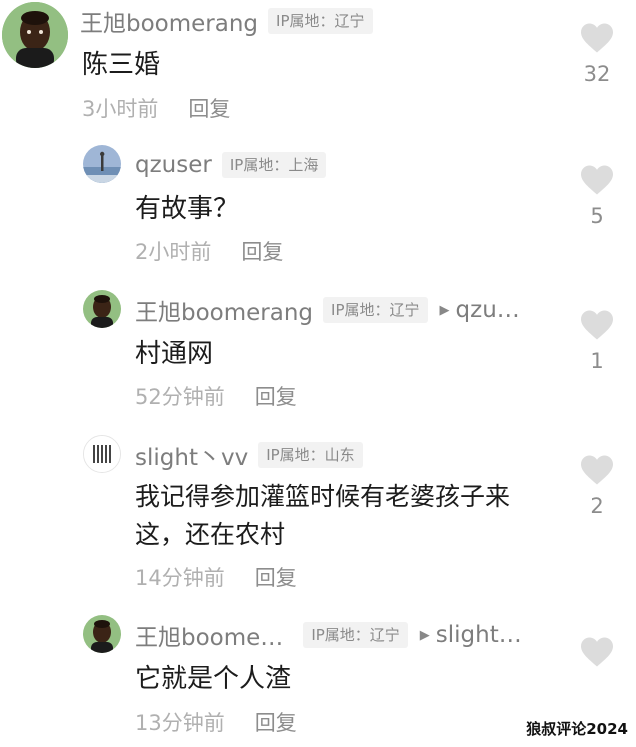  I want to click on like-count: 5, so click(597, 216).